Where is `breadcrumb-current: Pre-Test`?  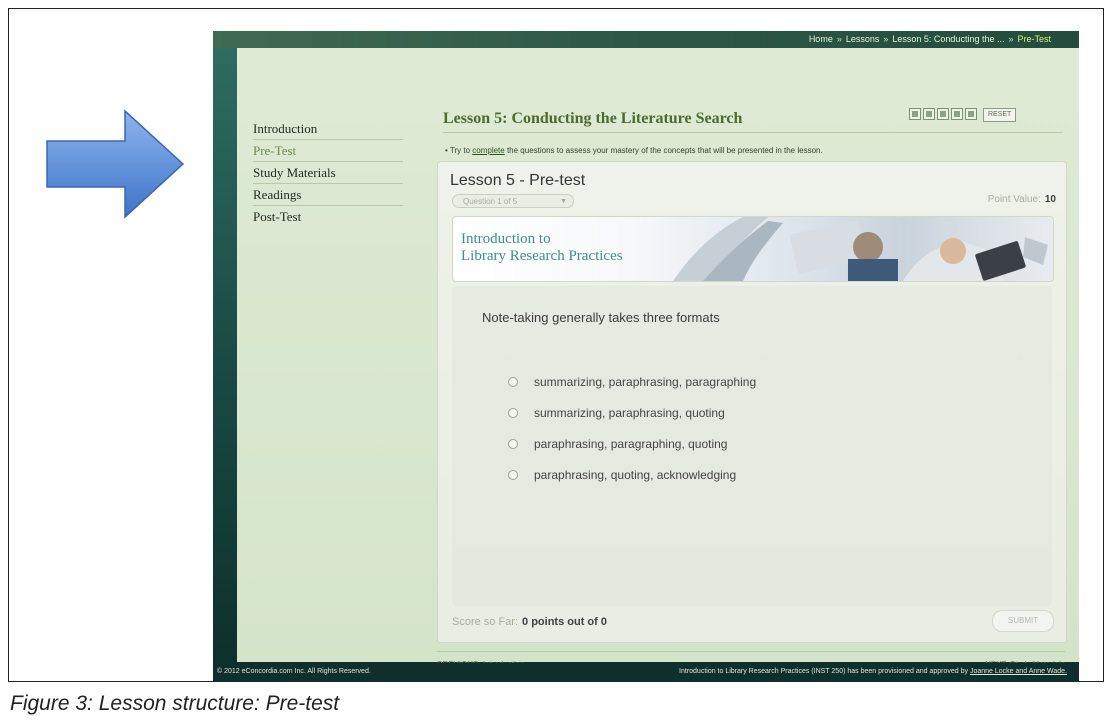
breadcrumb-current: Pre-Test is located at coordinates (1034, 39).